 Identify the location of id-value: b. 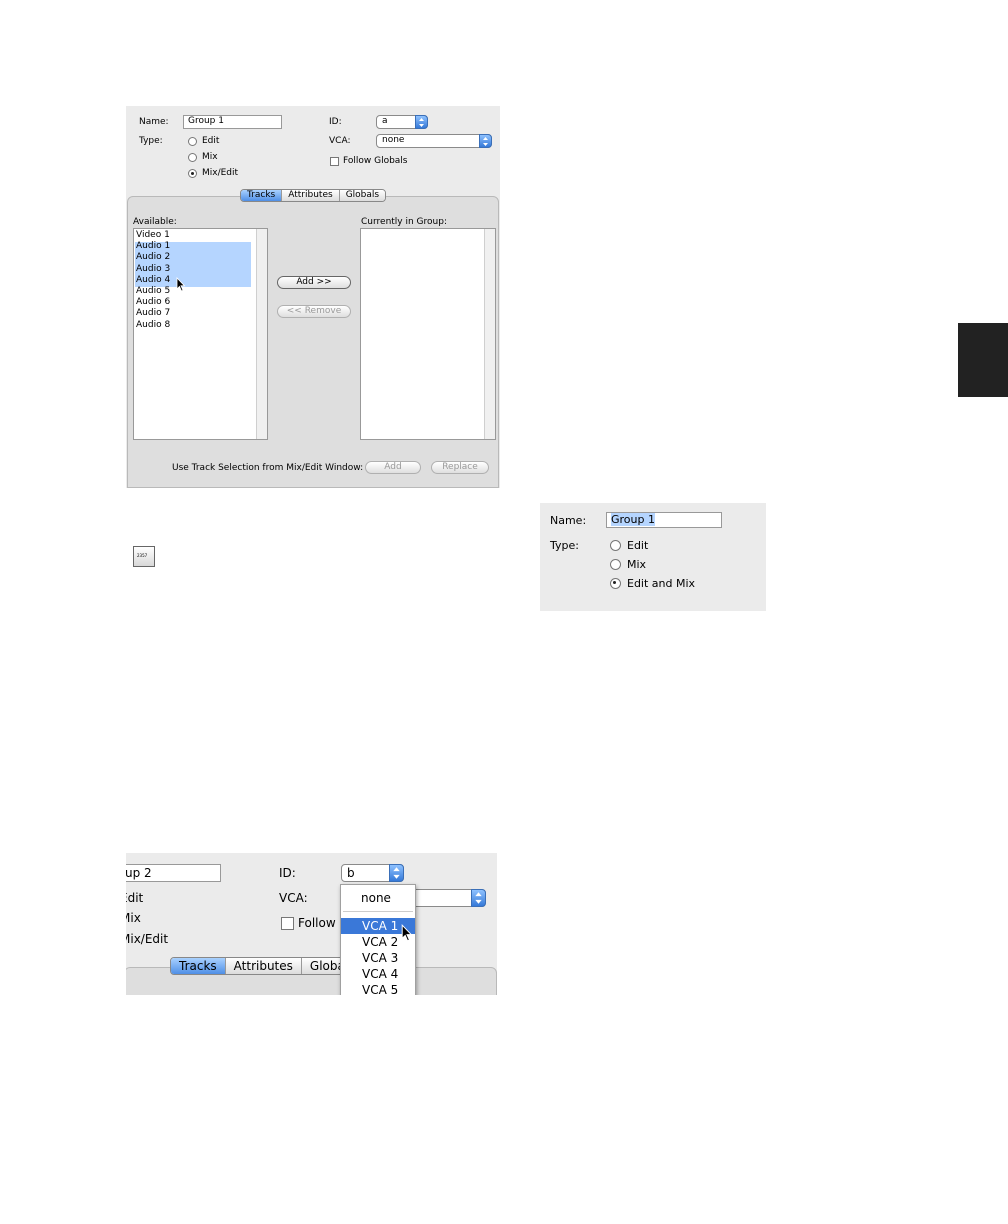
(351, 873).